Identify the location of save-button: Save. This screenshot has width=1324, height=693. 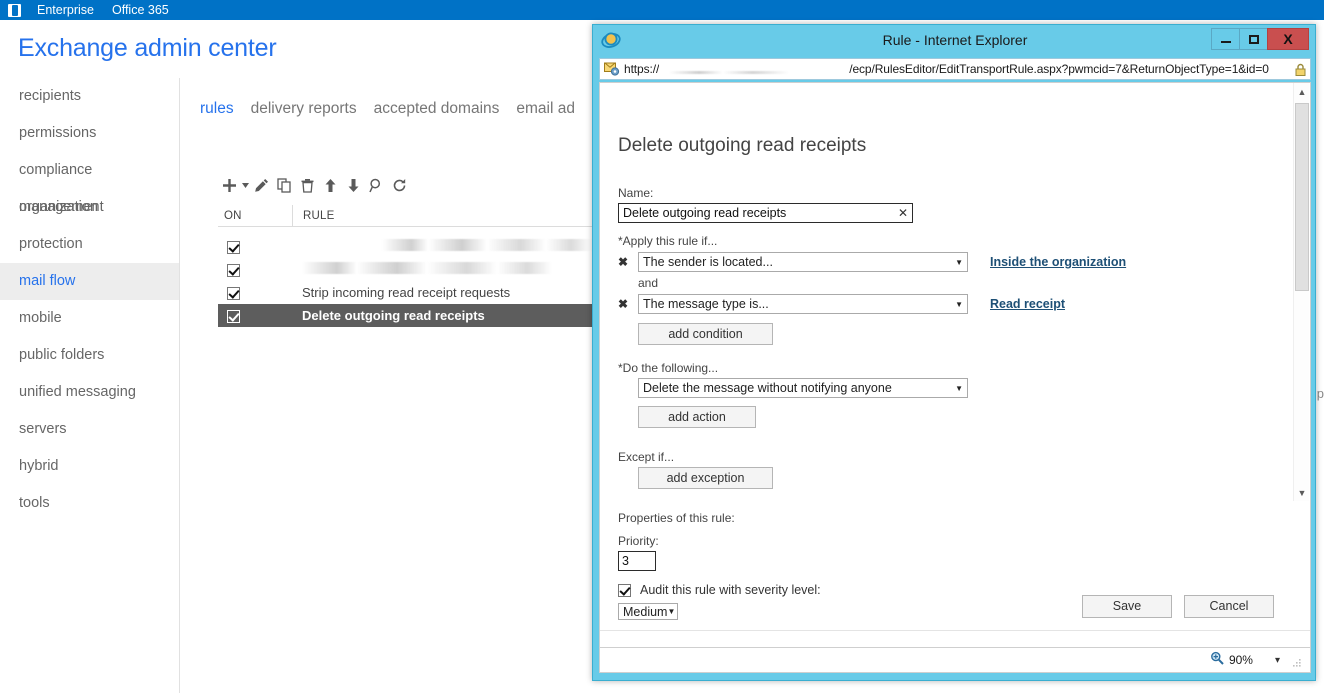
(1127, 606).